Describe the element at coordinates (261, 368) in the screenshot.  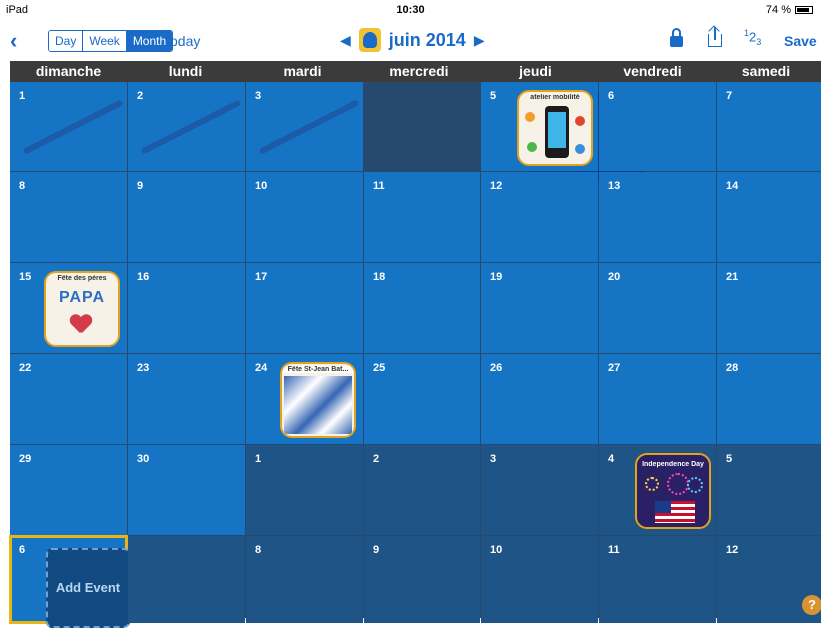
I see `day-number: 24` at that location.